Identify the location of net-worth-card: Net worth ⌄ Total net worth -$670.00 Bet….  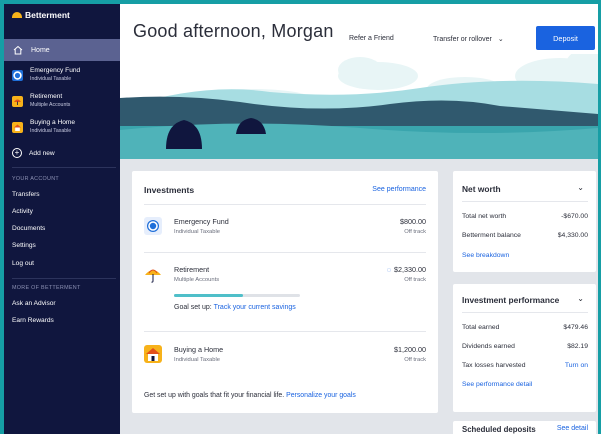
(524, 221).